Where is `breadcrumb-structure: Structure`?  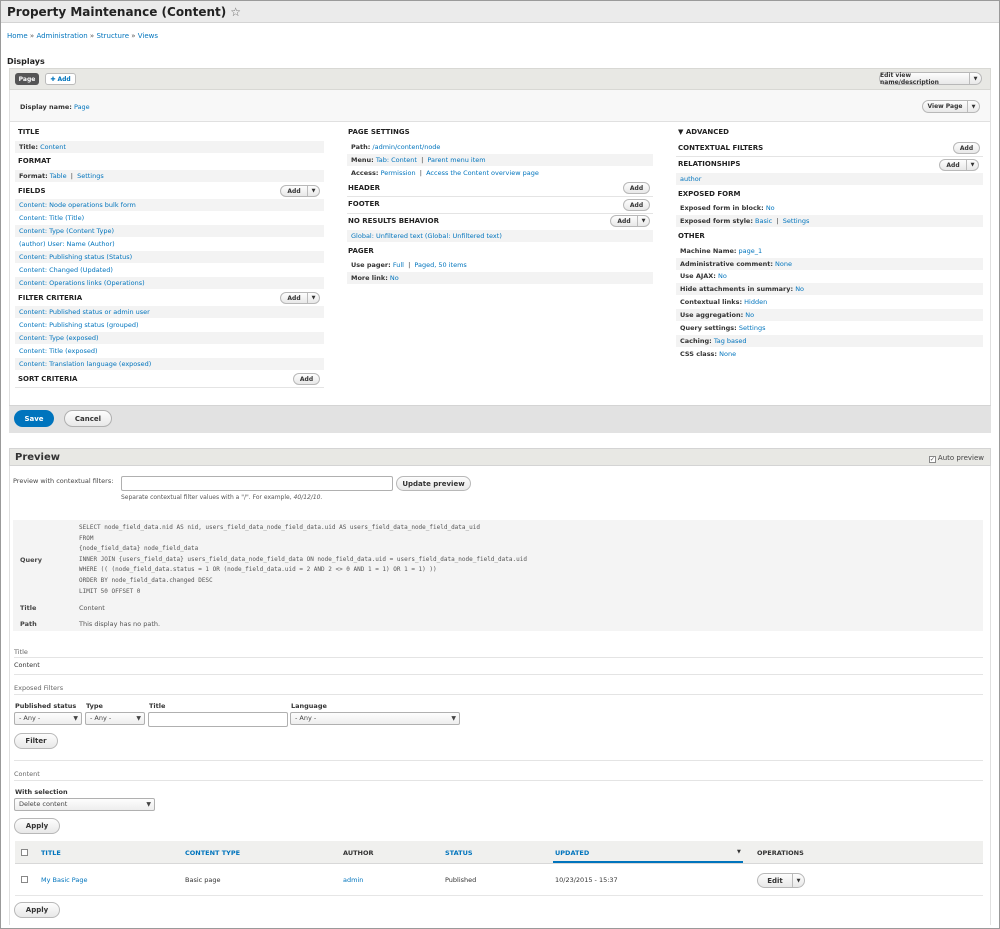
breadcrumb-structure: Structure is located at coordinates (112, 36).